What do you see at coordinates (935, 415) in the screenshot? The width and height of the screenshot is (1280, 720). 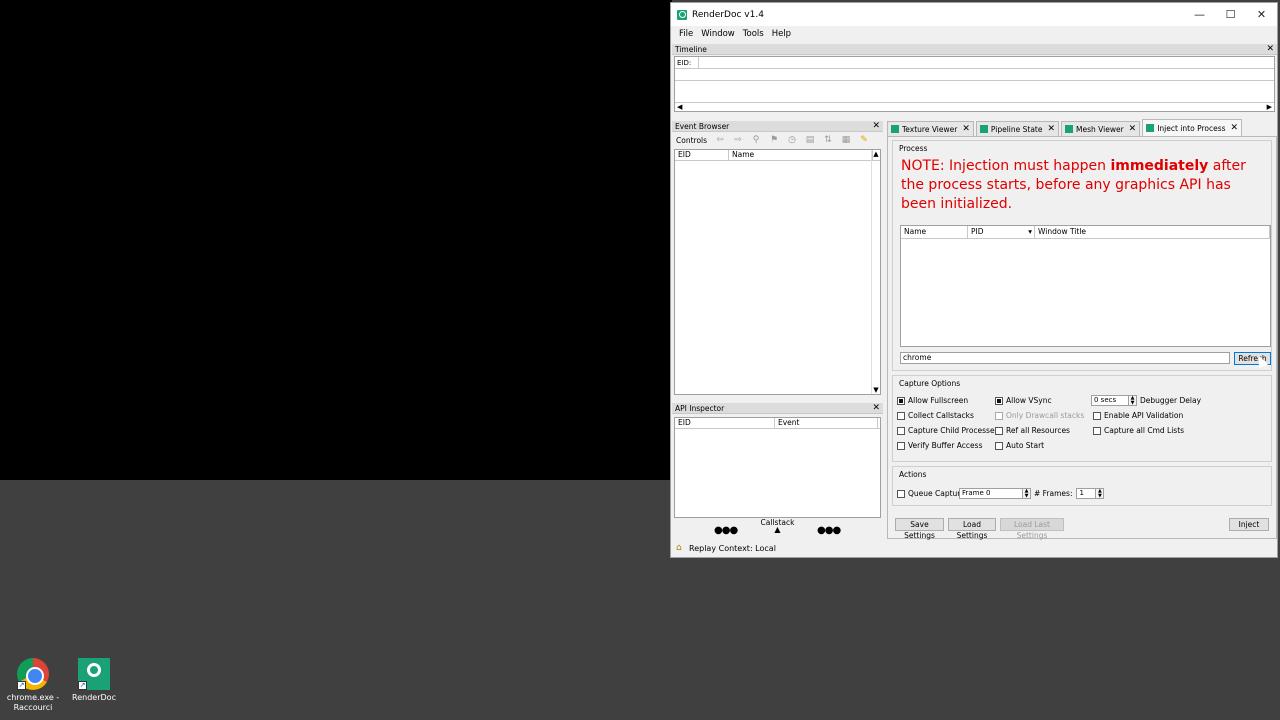 I see `collect-callstacks-checkbox: Collect Callstacks` at bounding box center [935, 415].